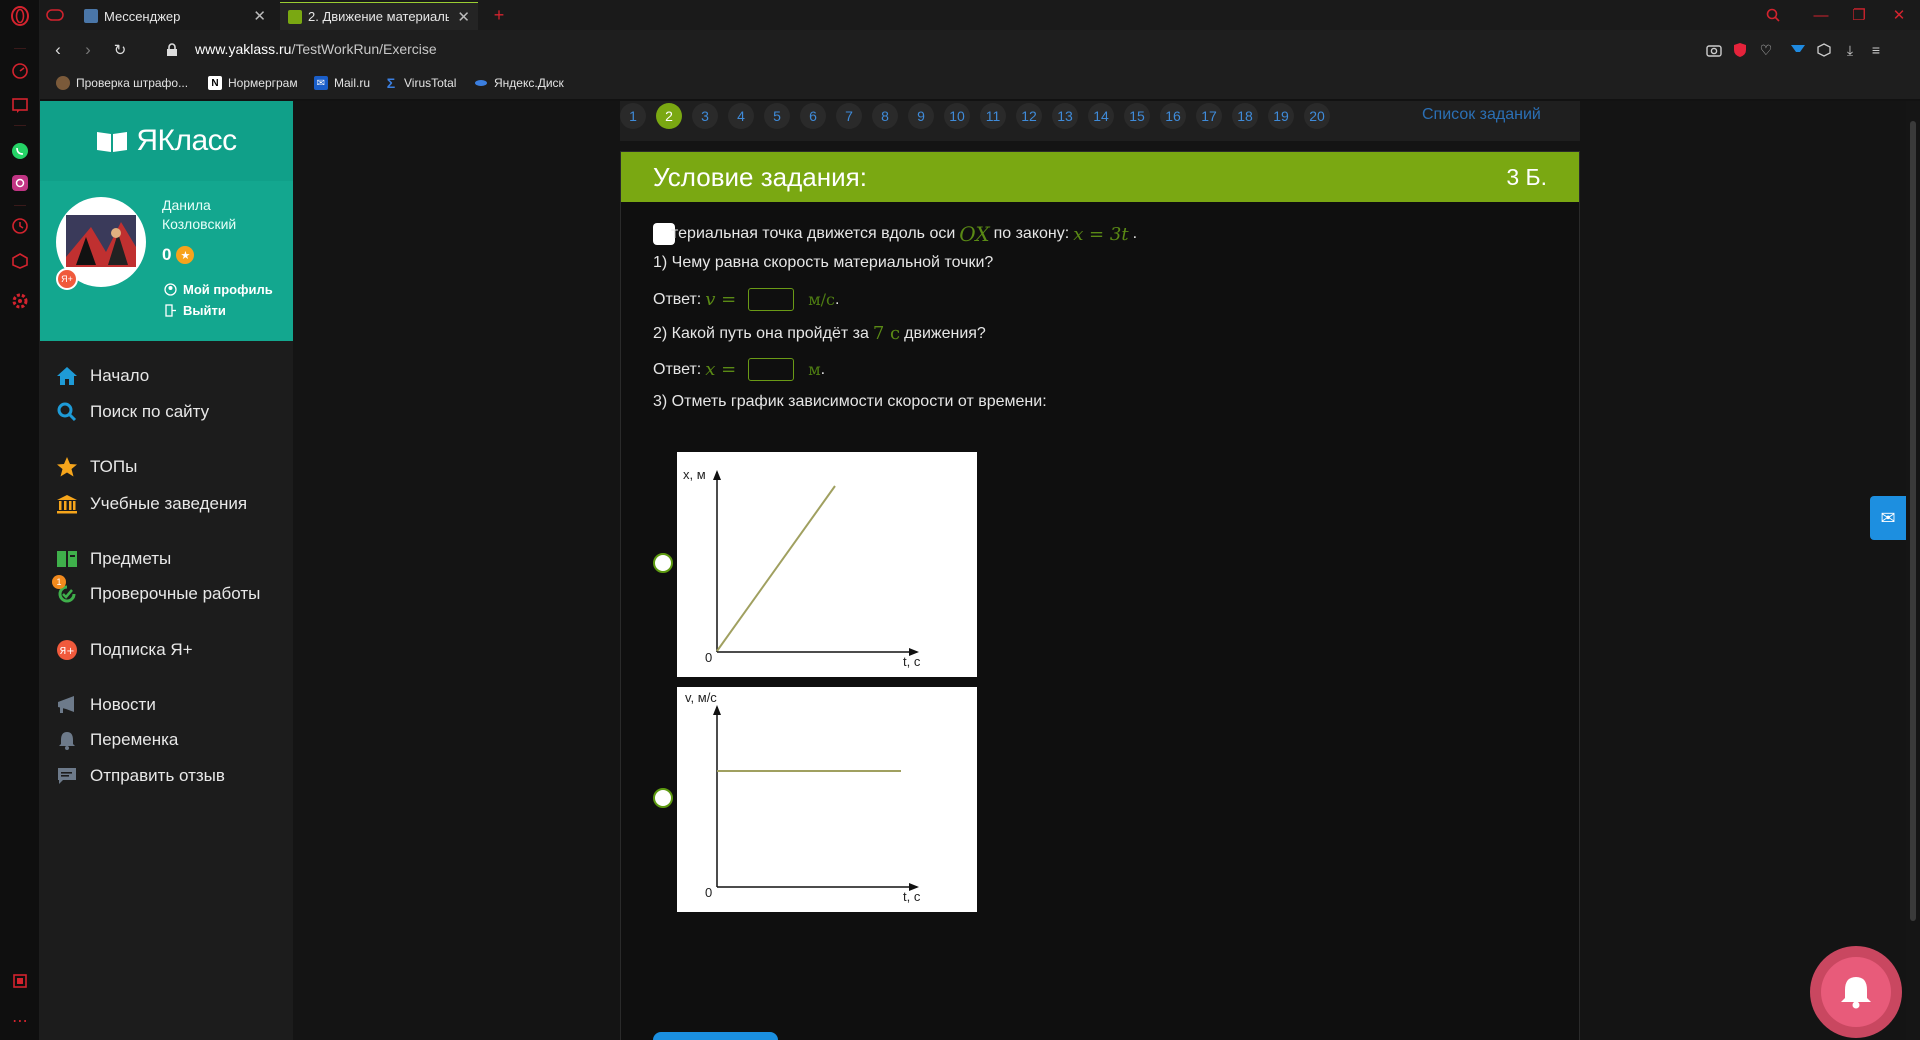 This screenshot has width=1920, height=1040. What do you see at coordinates (20, 183) in the screenshot?
I see `instagram-icon` at bounding box center [20, 183].